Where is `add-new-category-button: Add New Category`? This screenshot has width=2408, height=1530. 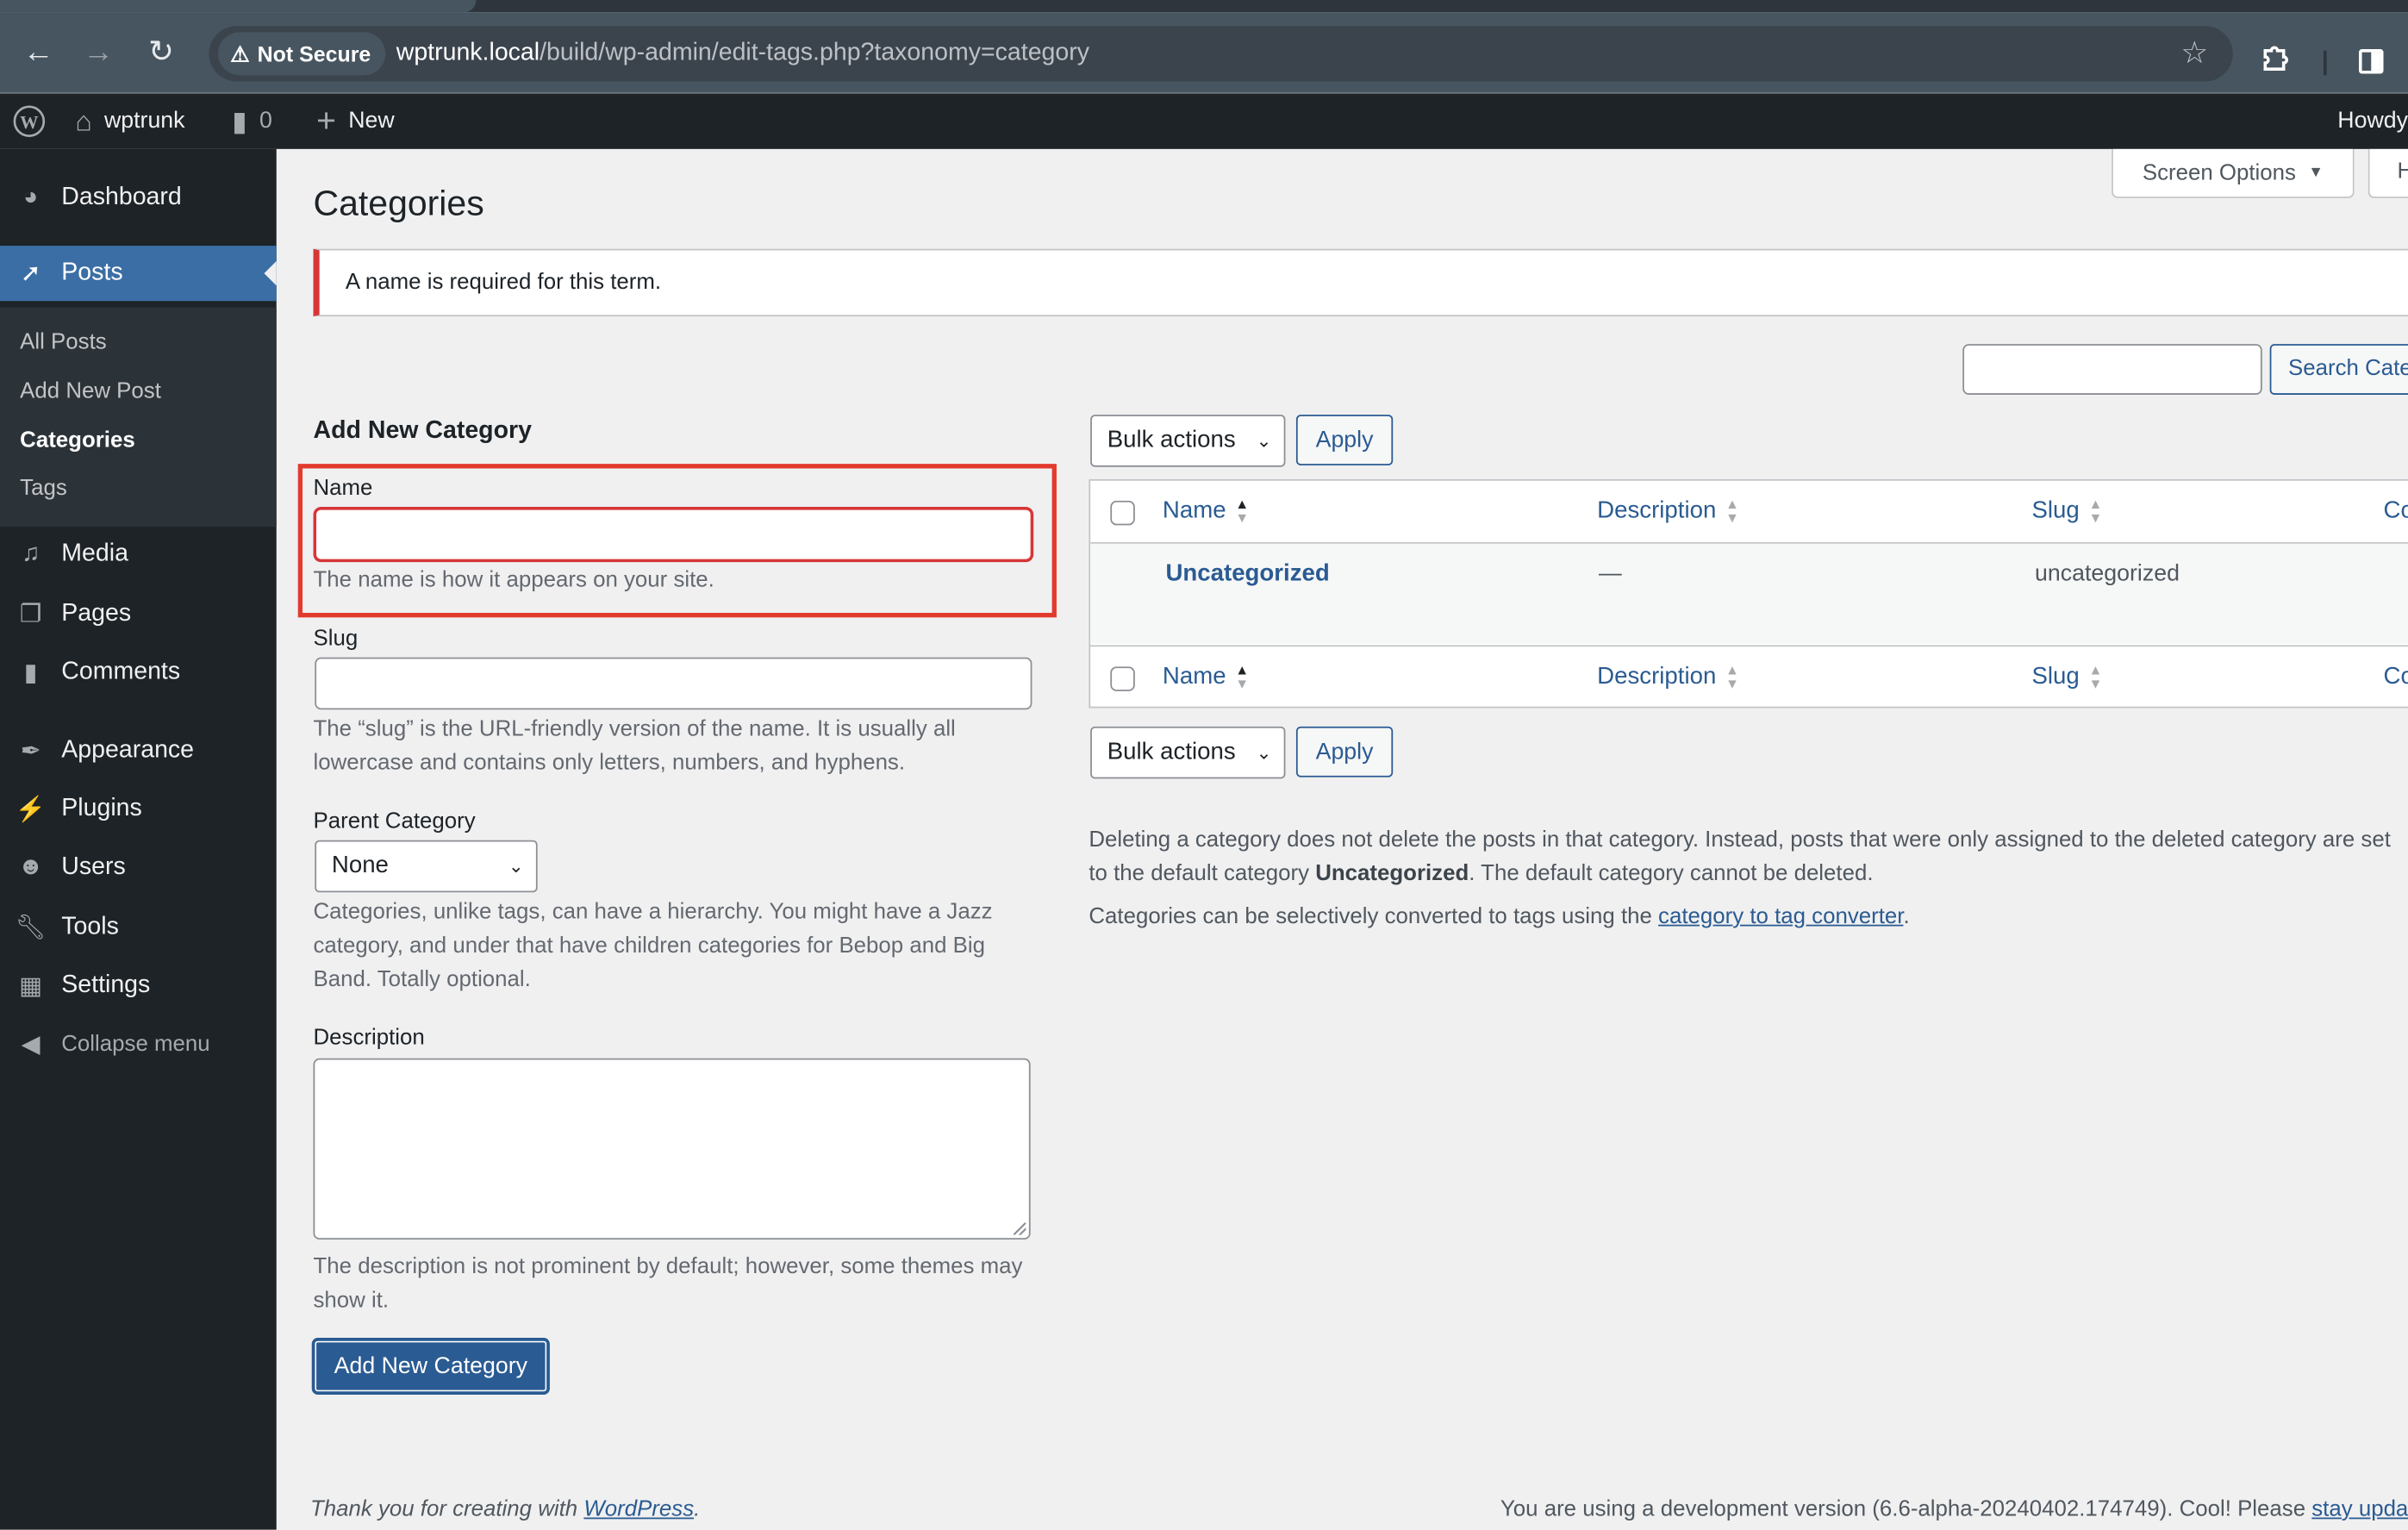
add-new-category-button: Add New Category is located at coordinates (430, 1366).